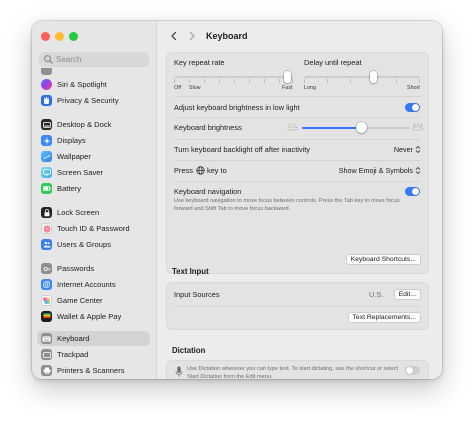  What do you see at coordinates (82, 84) in the screenshot?
I see `sidebar-item-label: Siri & Spotlight` at bounding box center [82, 84].